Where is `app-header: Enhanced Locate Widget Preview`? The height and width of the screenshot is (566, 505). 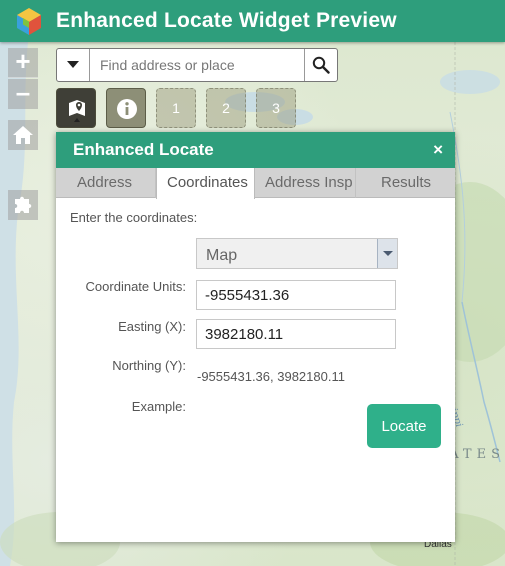
app-header: Enhanced Locate Widget Preview is located at coordinates (252, 21).